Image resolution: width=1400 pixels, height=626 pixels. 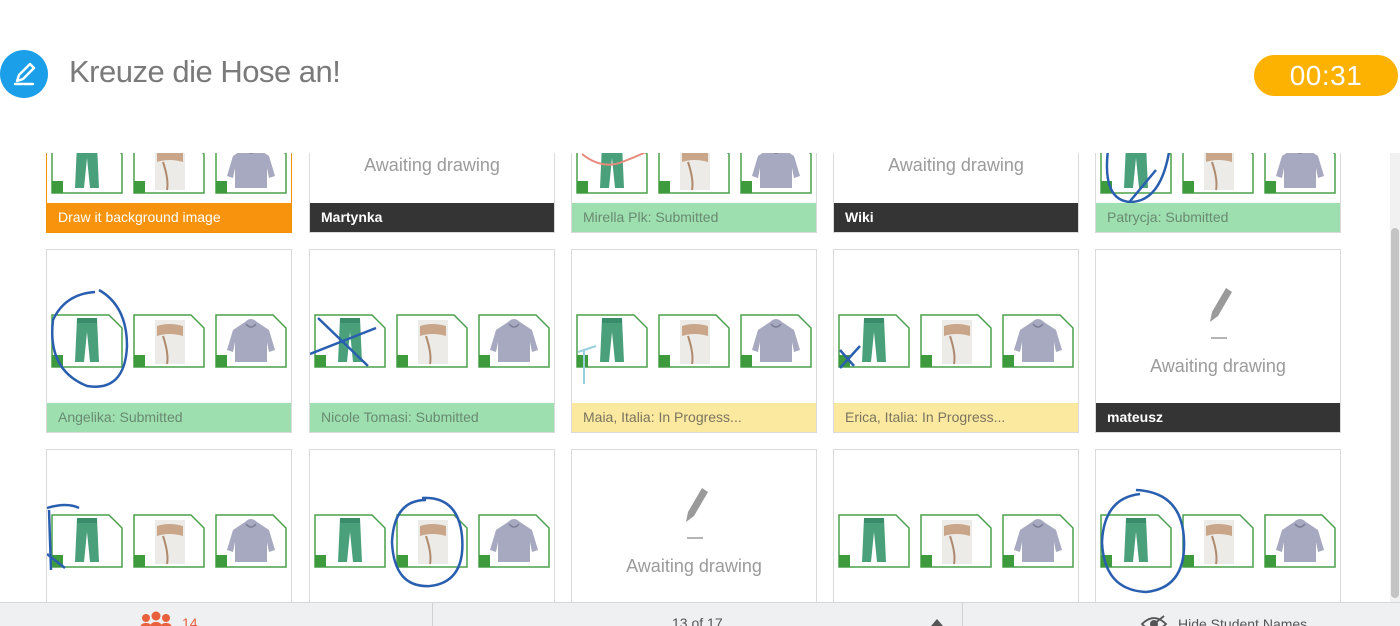 I want to click on page-up-icon, so click(x=937, y=622).